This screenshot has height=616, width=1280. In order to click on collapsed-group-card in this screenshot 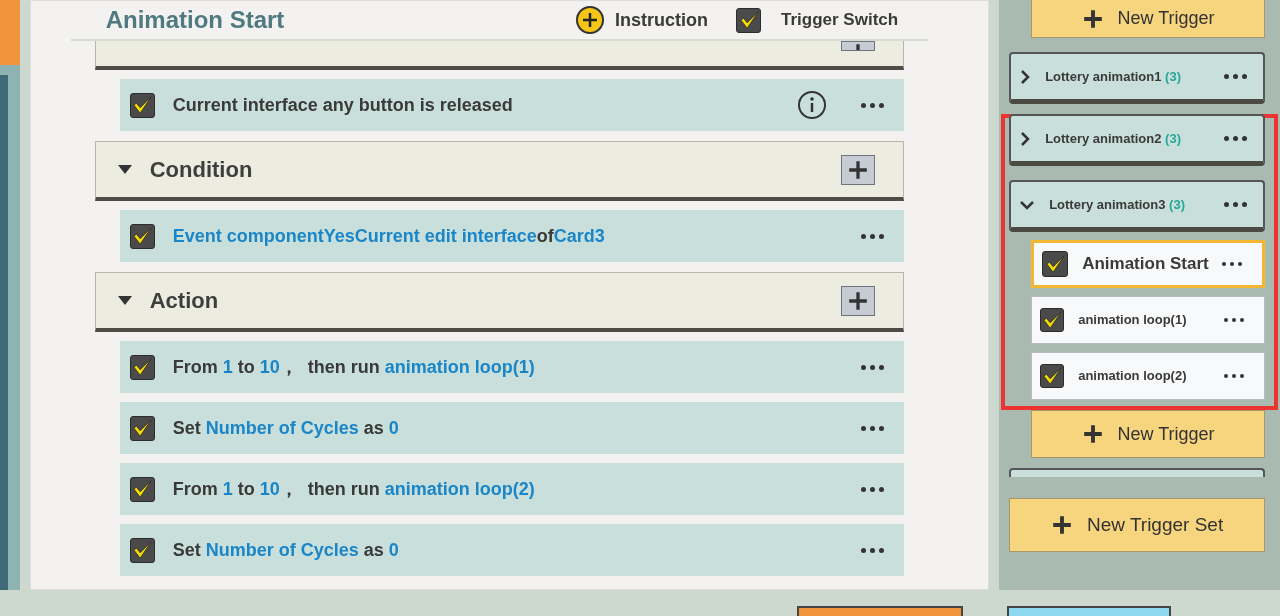, I will do `click(1137, 472)`.